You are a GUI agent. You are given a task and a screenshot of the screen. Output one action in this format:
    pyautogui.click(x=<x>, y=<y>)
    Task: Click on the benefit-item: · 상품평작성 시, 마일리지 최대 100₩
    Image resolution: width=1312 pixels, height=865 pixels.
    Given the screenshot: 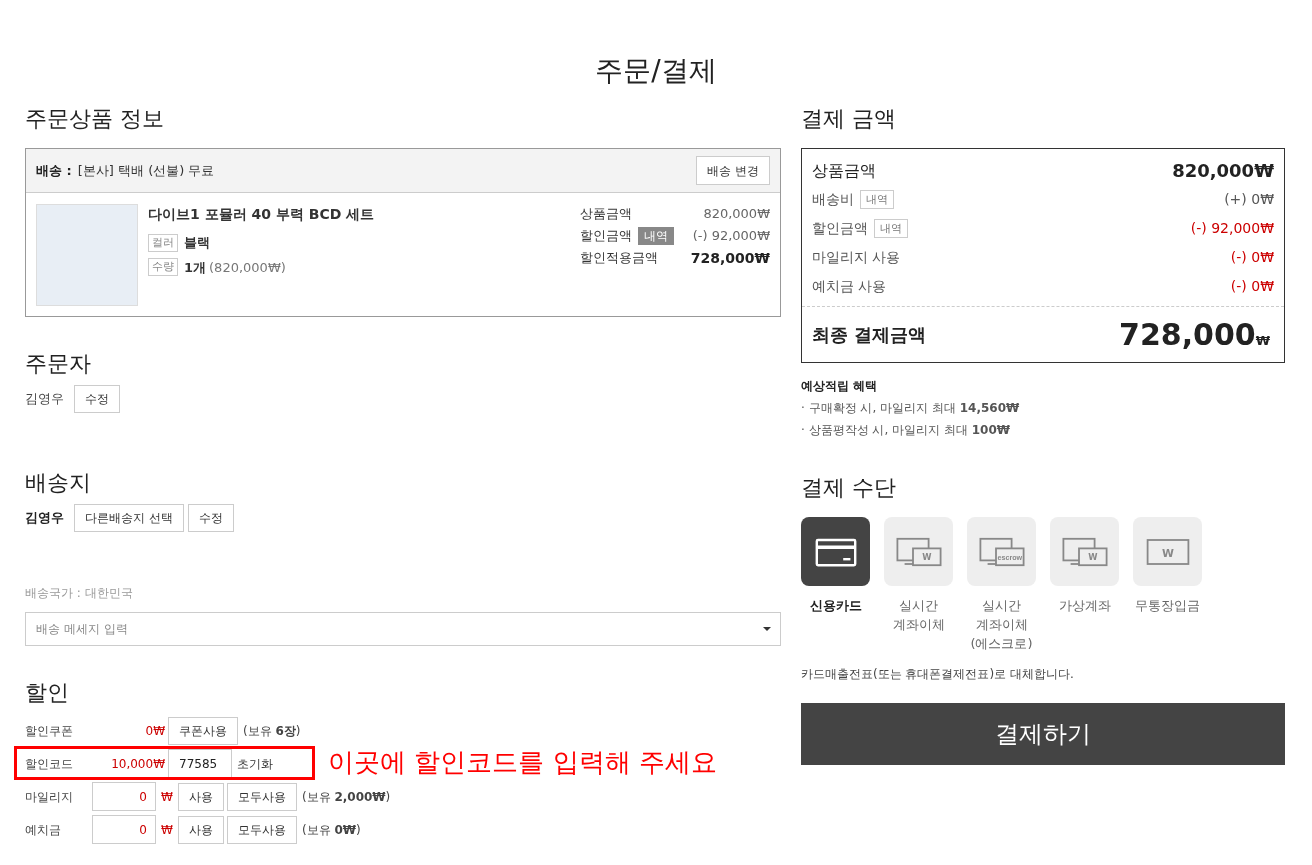 What is the action you would take?
    pyautogui.click(x=906, y=430)
    